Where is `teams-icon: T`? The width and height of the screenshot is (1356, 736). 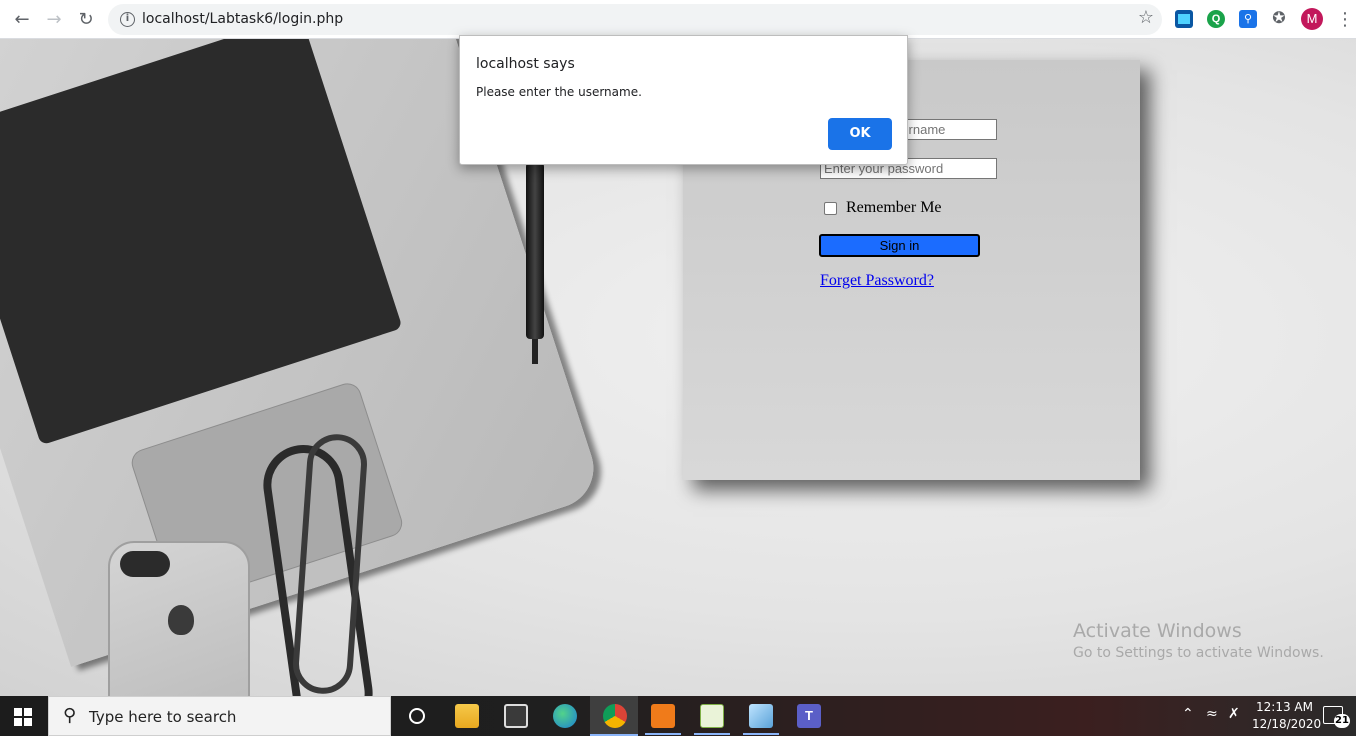
teams-icon: T is located at coordinates (809, 716).